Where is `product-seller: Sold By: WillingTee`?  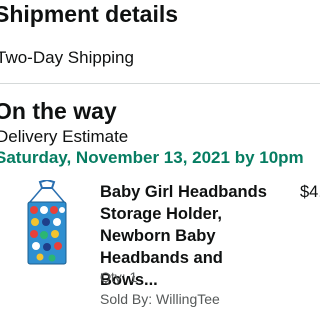 product-seller: Sold By: WillingTee is located at coordinates (160, 299).